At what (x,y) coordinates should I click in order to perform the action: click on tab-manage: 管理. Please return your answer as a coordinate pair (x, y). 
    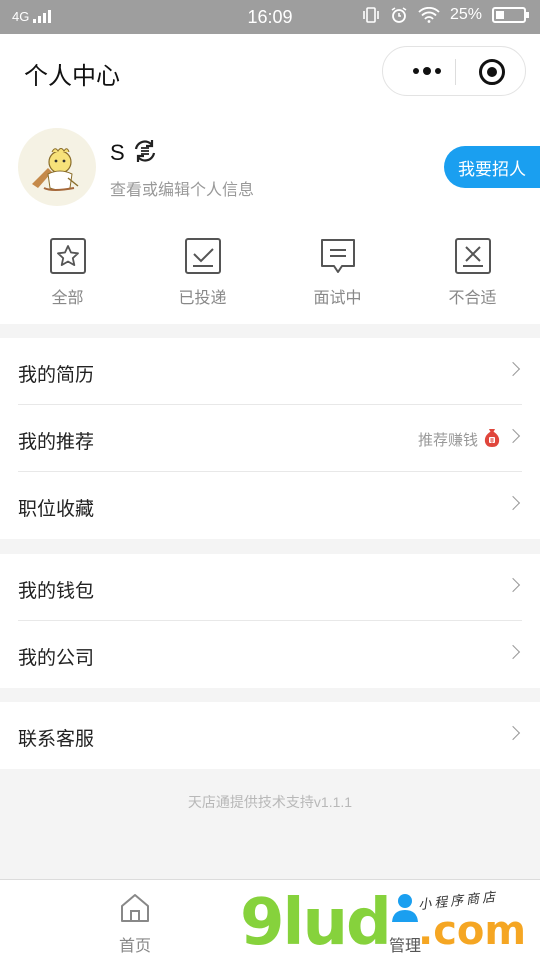
    Looking at the image, I should click on (405, 920).